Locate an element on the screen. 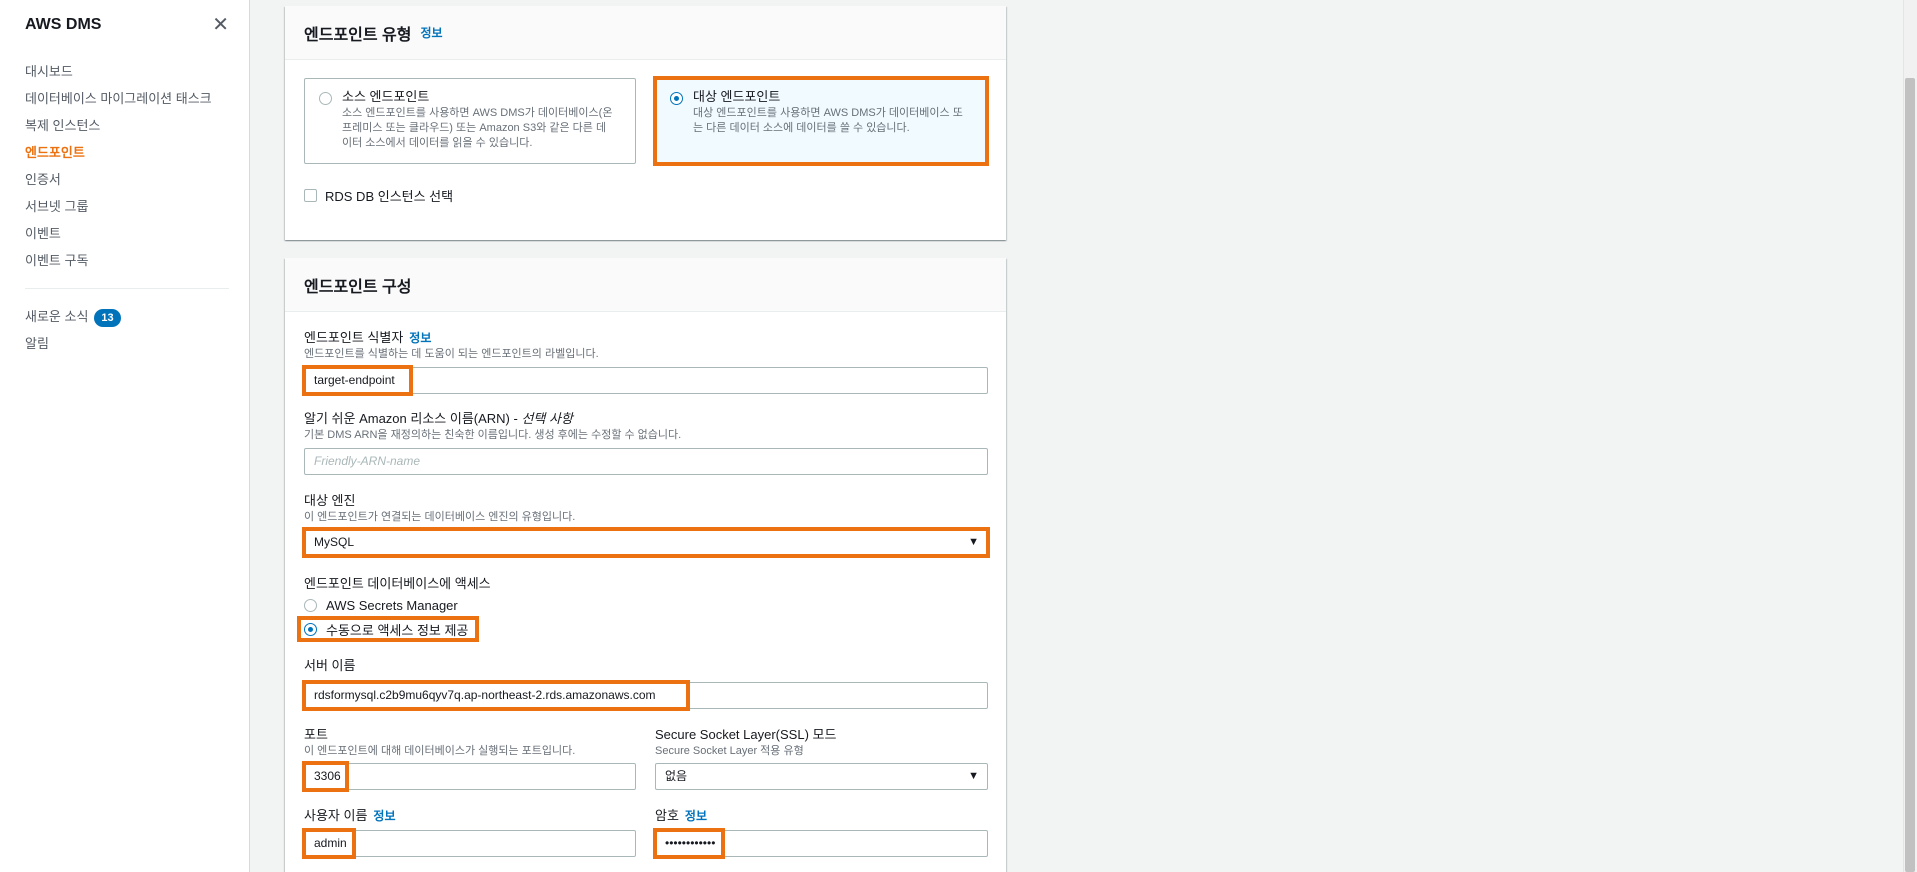 The width and height of the screenshot is (1917, 872). sidebar-item-whats-new: 새로운 소식 13 is located at coordinates (124, 316).